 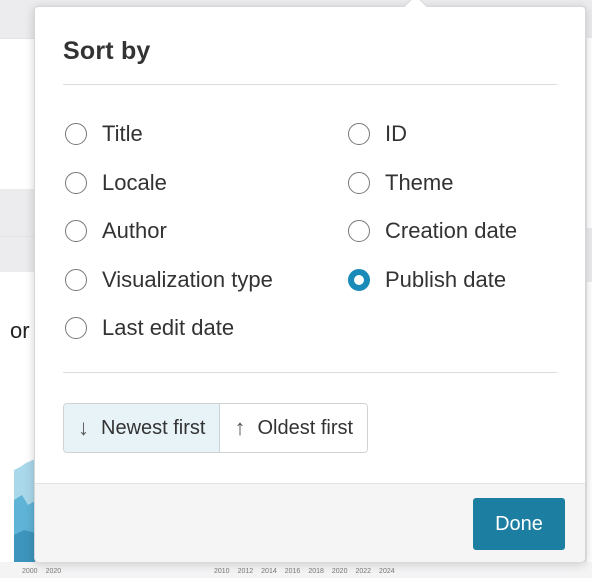 I want to click on sort-option-label: Visualization type, so click(x=187, y=279).